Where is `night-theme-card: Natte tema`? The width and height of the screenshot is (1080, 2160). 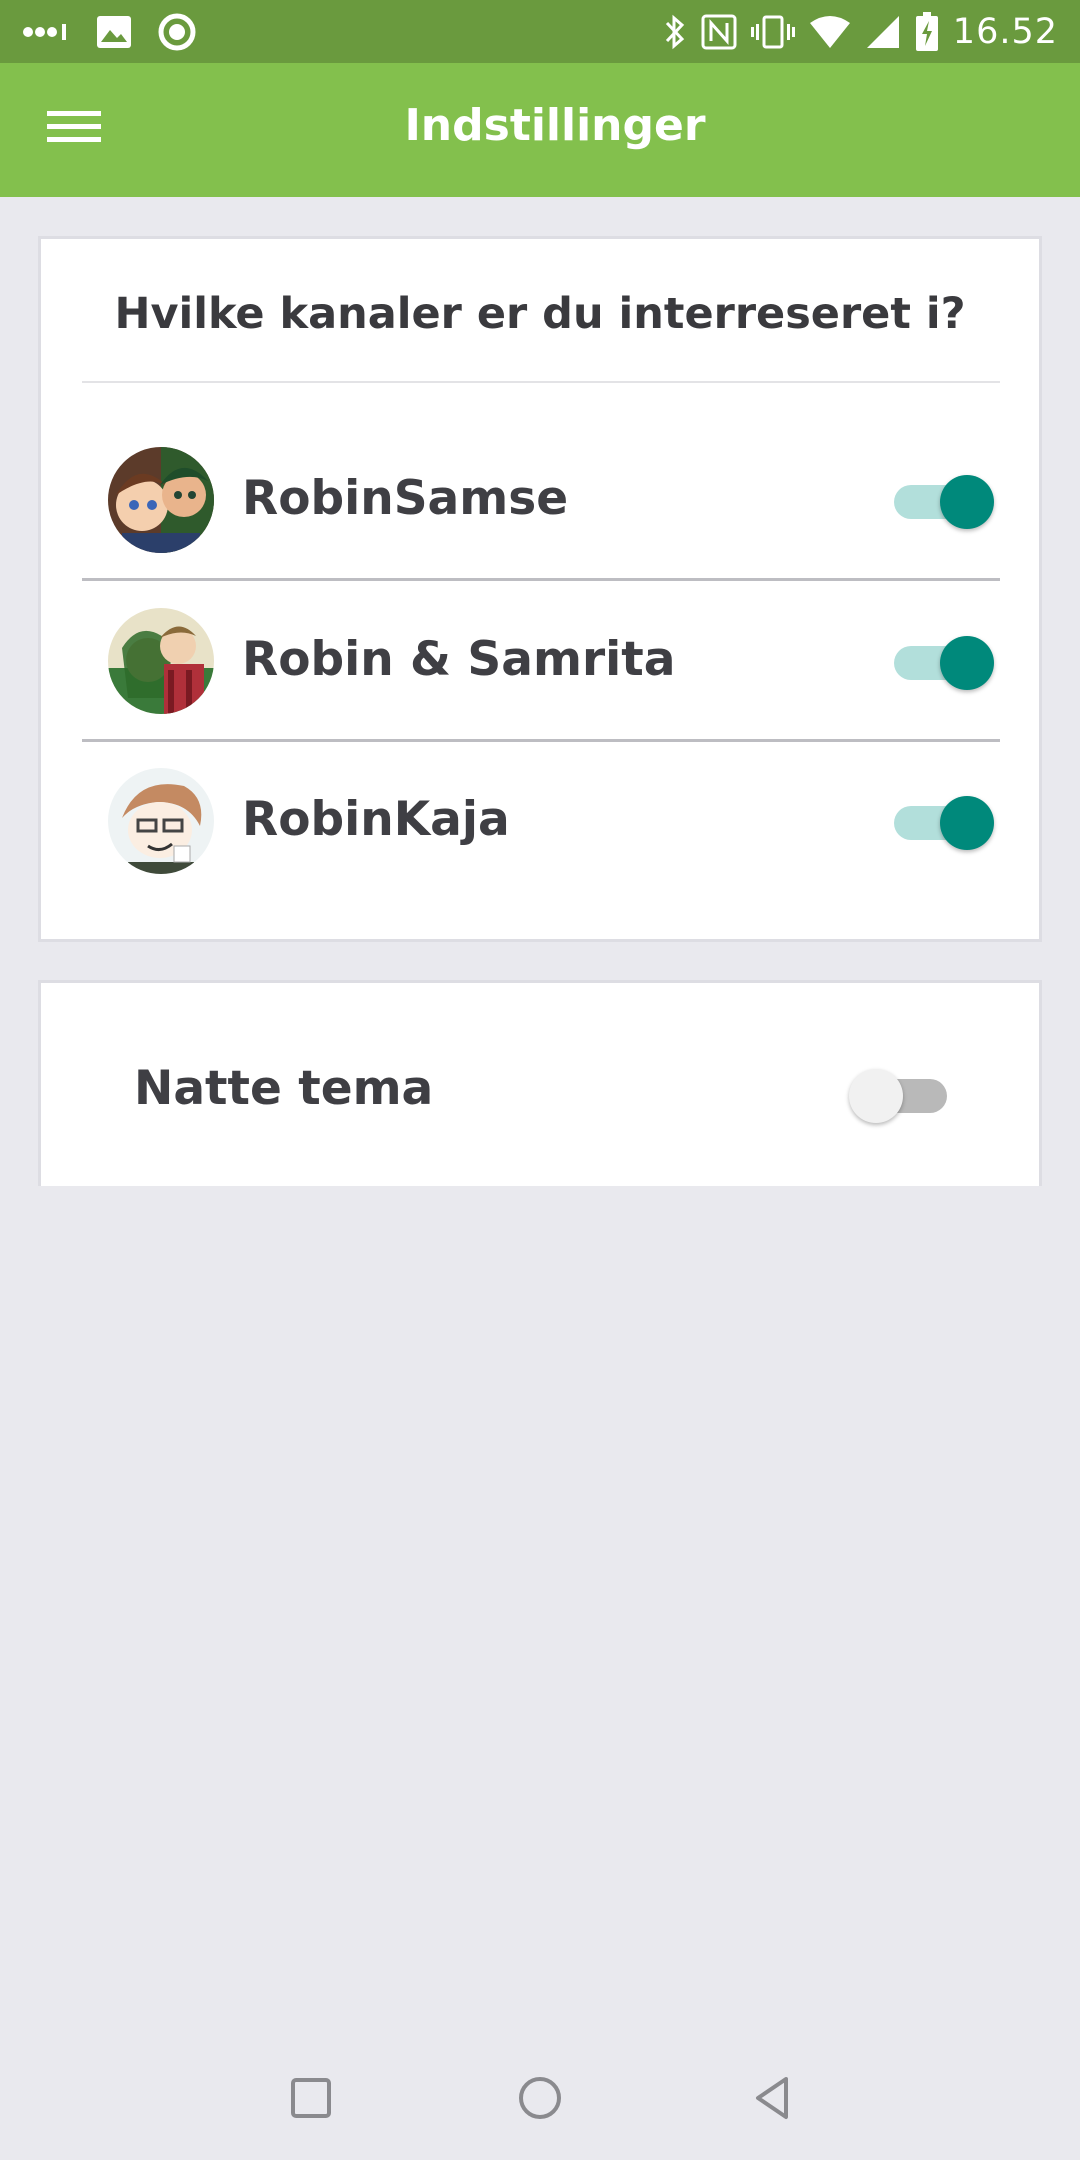
night-theme-card: Natte tema is located at coordinates (540, 1083).